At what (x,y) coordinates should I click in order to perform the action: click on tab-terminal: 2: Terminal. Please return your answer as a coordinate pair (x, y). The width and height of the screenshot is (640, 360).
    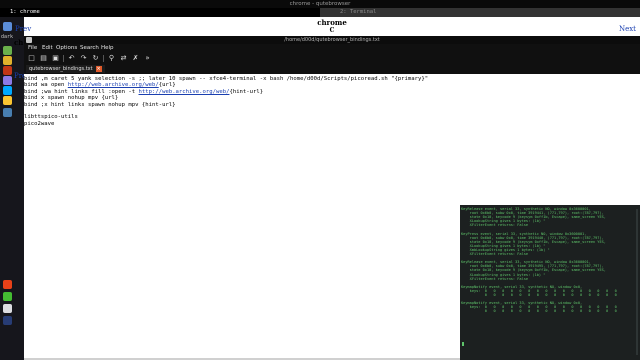
    Looking at the image, I should click on (480, 12).